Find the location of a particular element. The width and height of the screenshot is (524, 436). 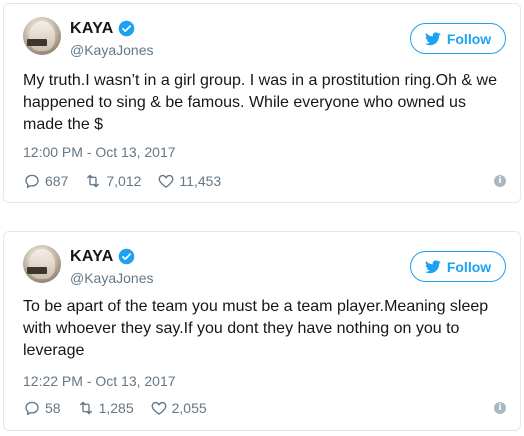

tweet-timestamp: 12:22 PM - Oct 13, 2017 is located at coordinates (99, 381).